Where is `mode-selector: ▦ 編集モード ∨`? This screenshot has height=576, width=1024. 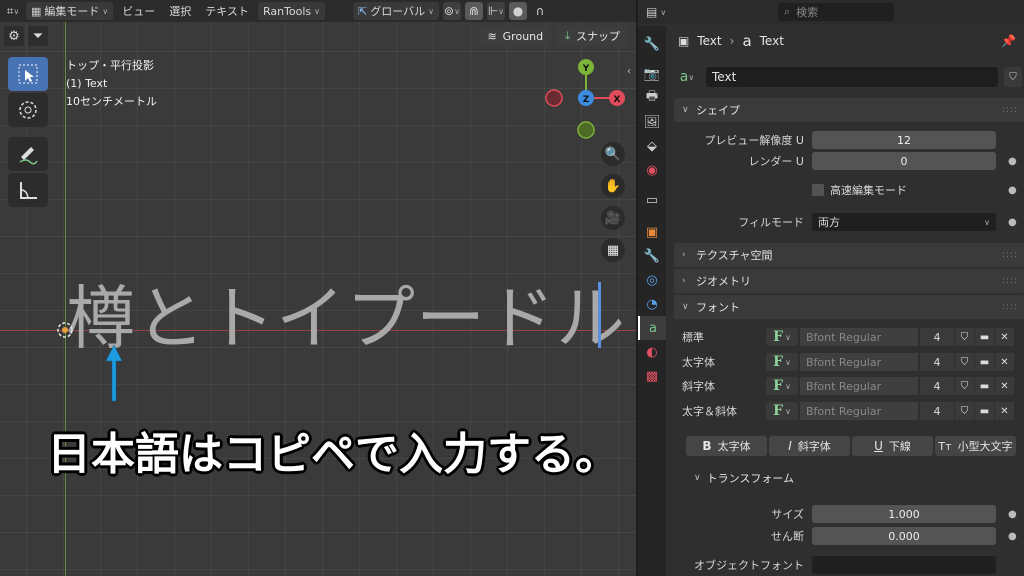
mode-selector: ▦ 編集モード ∨ is located at coordinates (70, 11).